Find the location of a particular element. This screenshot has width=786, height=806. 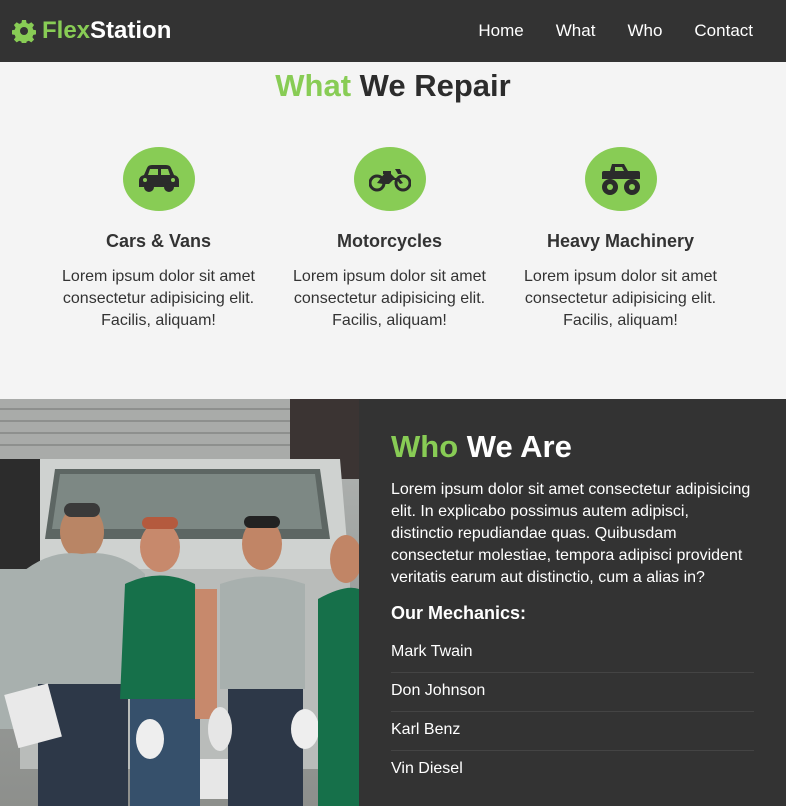

nav-link-who: Who is located at coordinates (644, 31).